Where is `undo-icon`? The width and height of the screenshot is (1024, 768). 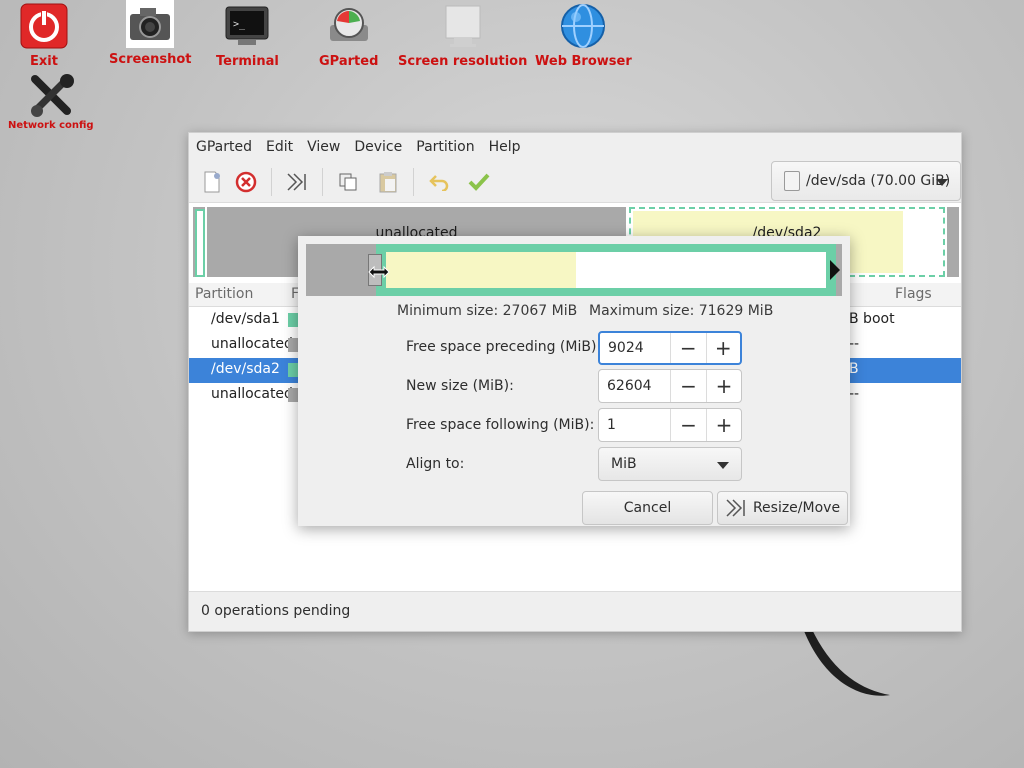 undo-icon is located at coordinates (439, 182).